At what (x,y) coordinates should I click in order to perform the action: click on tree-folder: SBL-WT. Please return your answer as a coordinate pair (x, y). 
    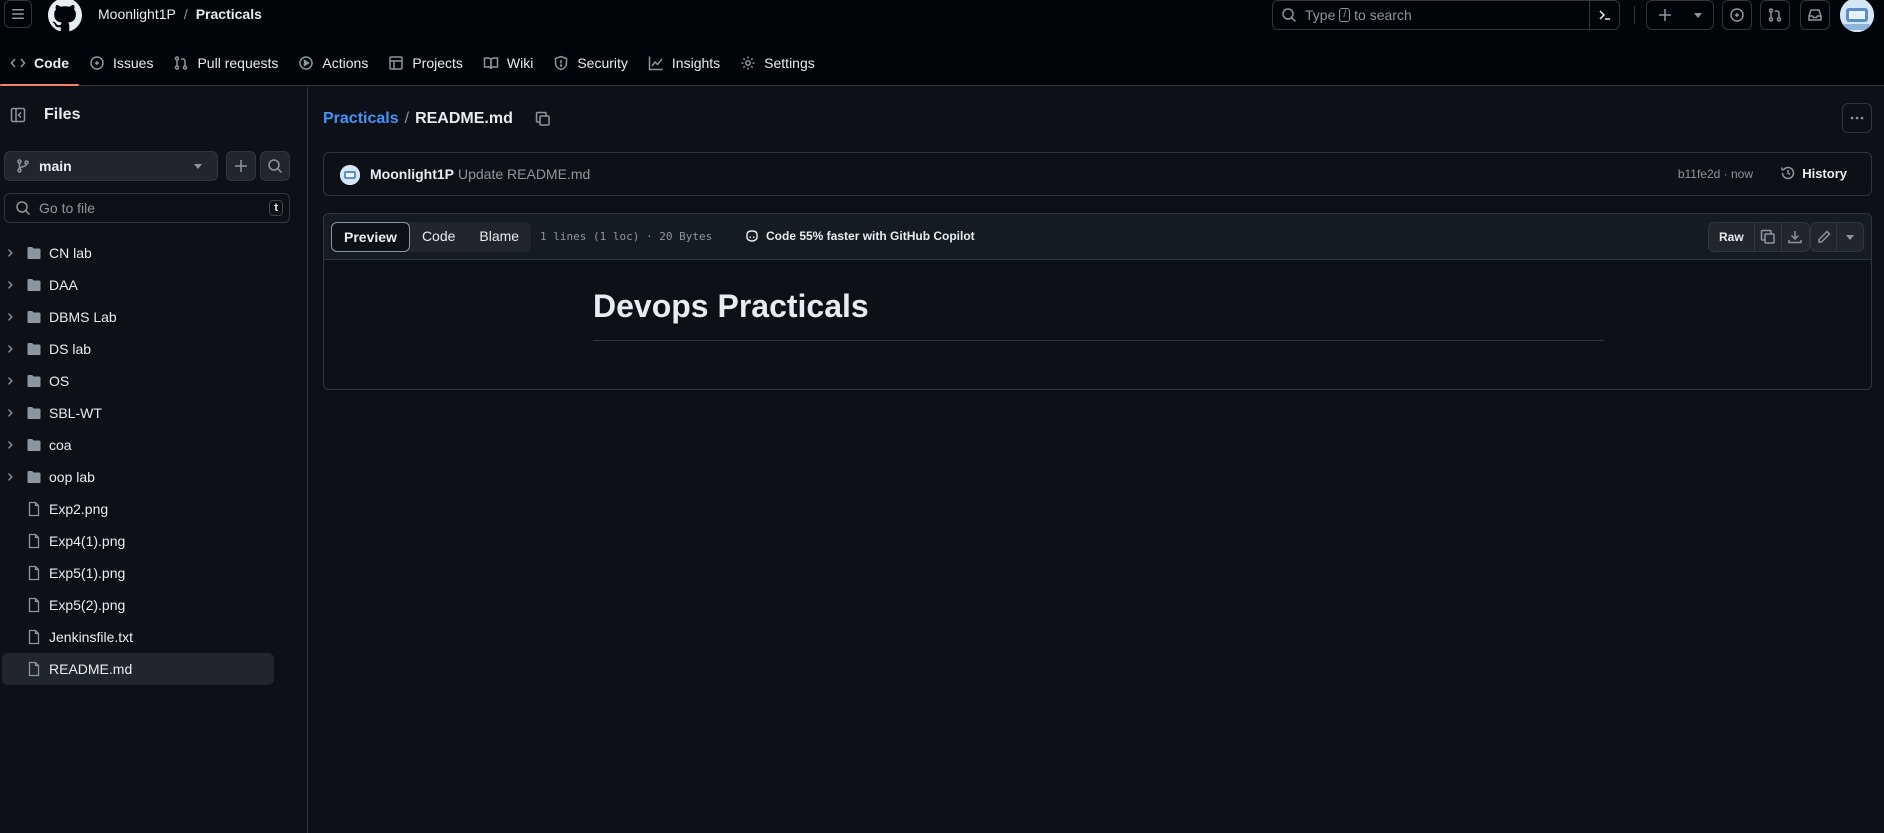
    Looking at the image, I should click on (154, 413).